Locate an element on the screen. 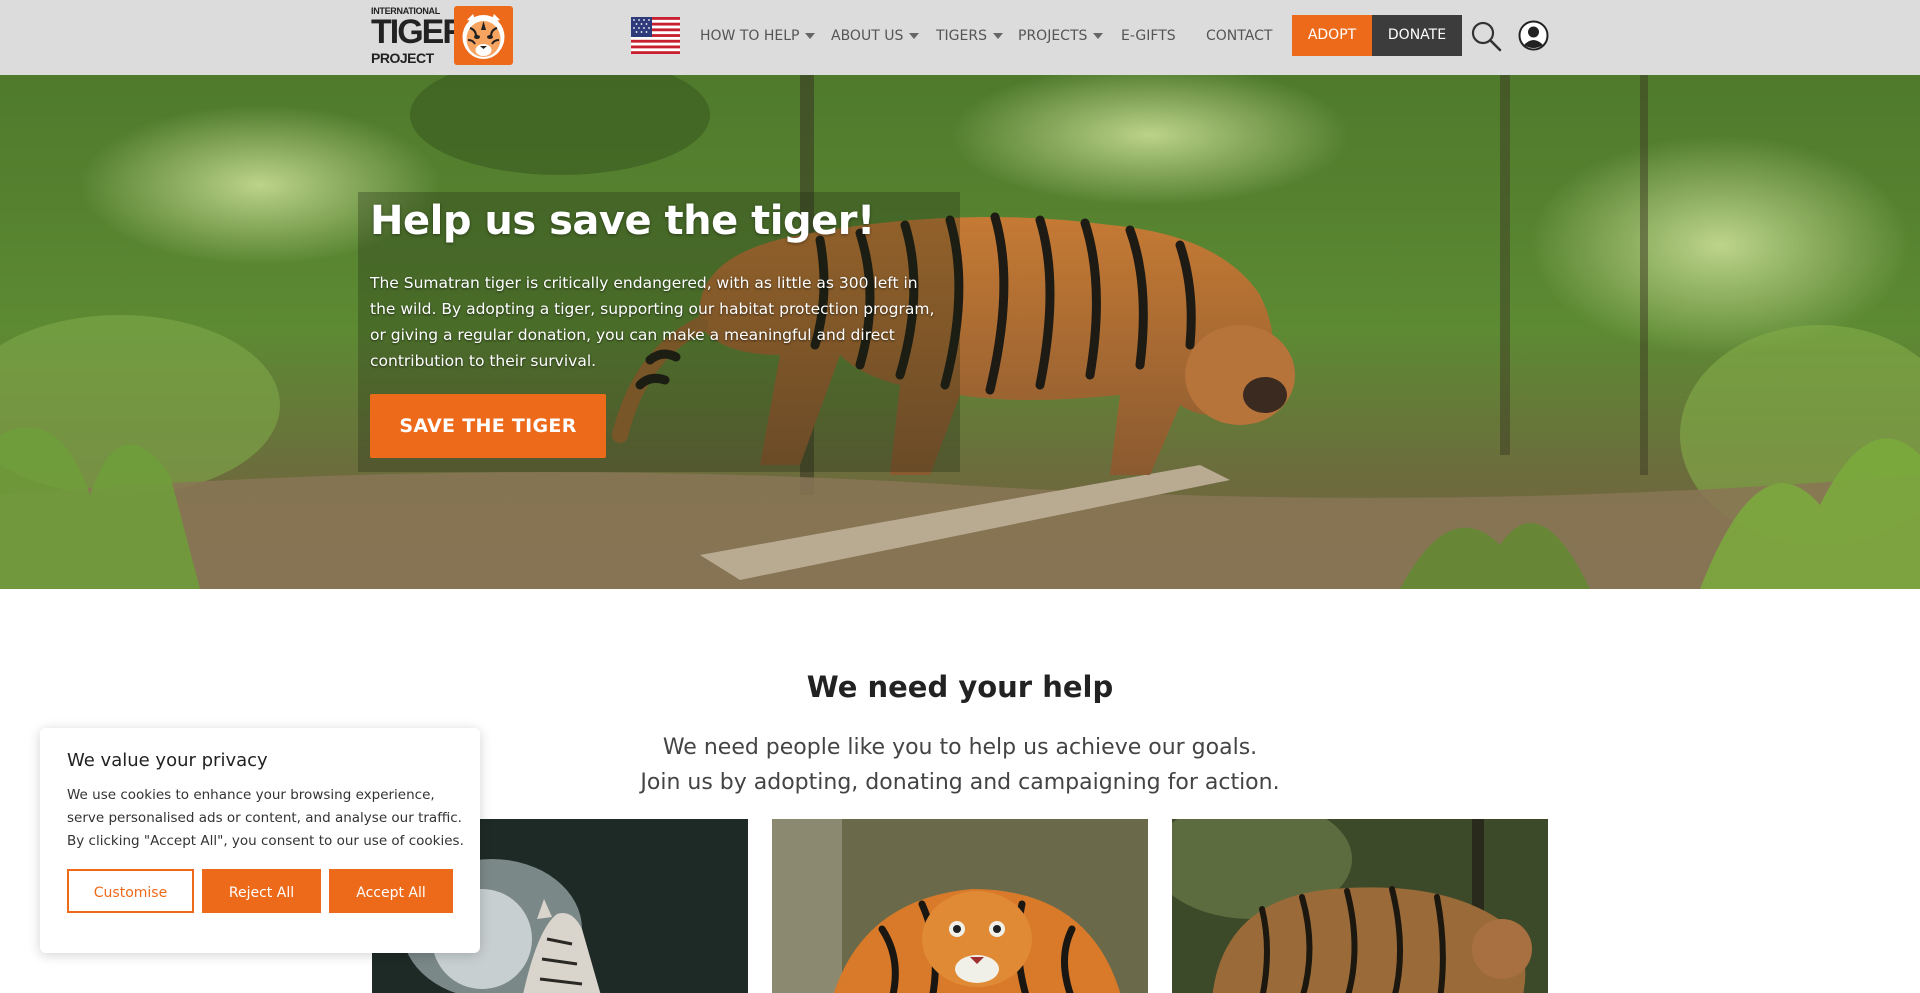 This screenshot has width=1920, height=993. donate-button: DONATE is located at coordinates (1417, 35).